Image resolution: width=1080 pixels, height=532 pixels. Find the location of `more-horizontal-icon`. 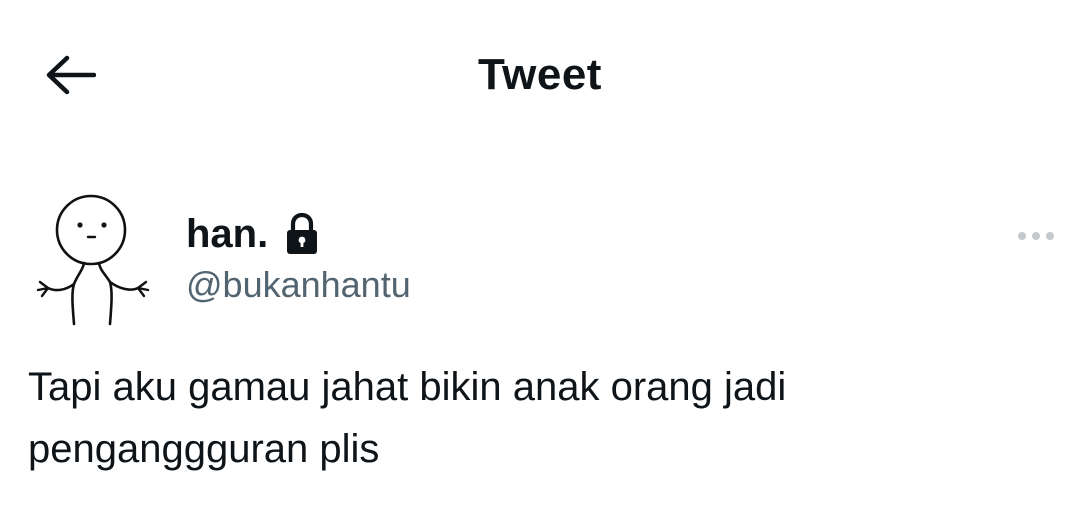

more-horizontal-icon is located at coordinates (1036, 236).